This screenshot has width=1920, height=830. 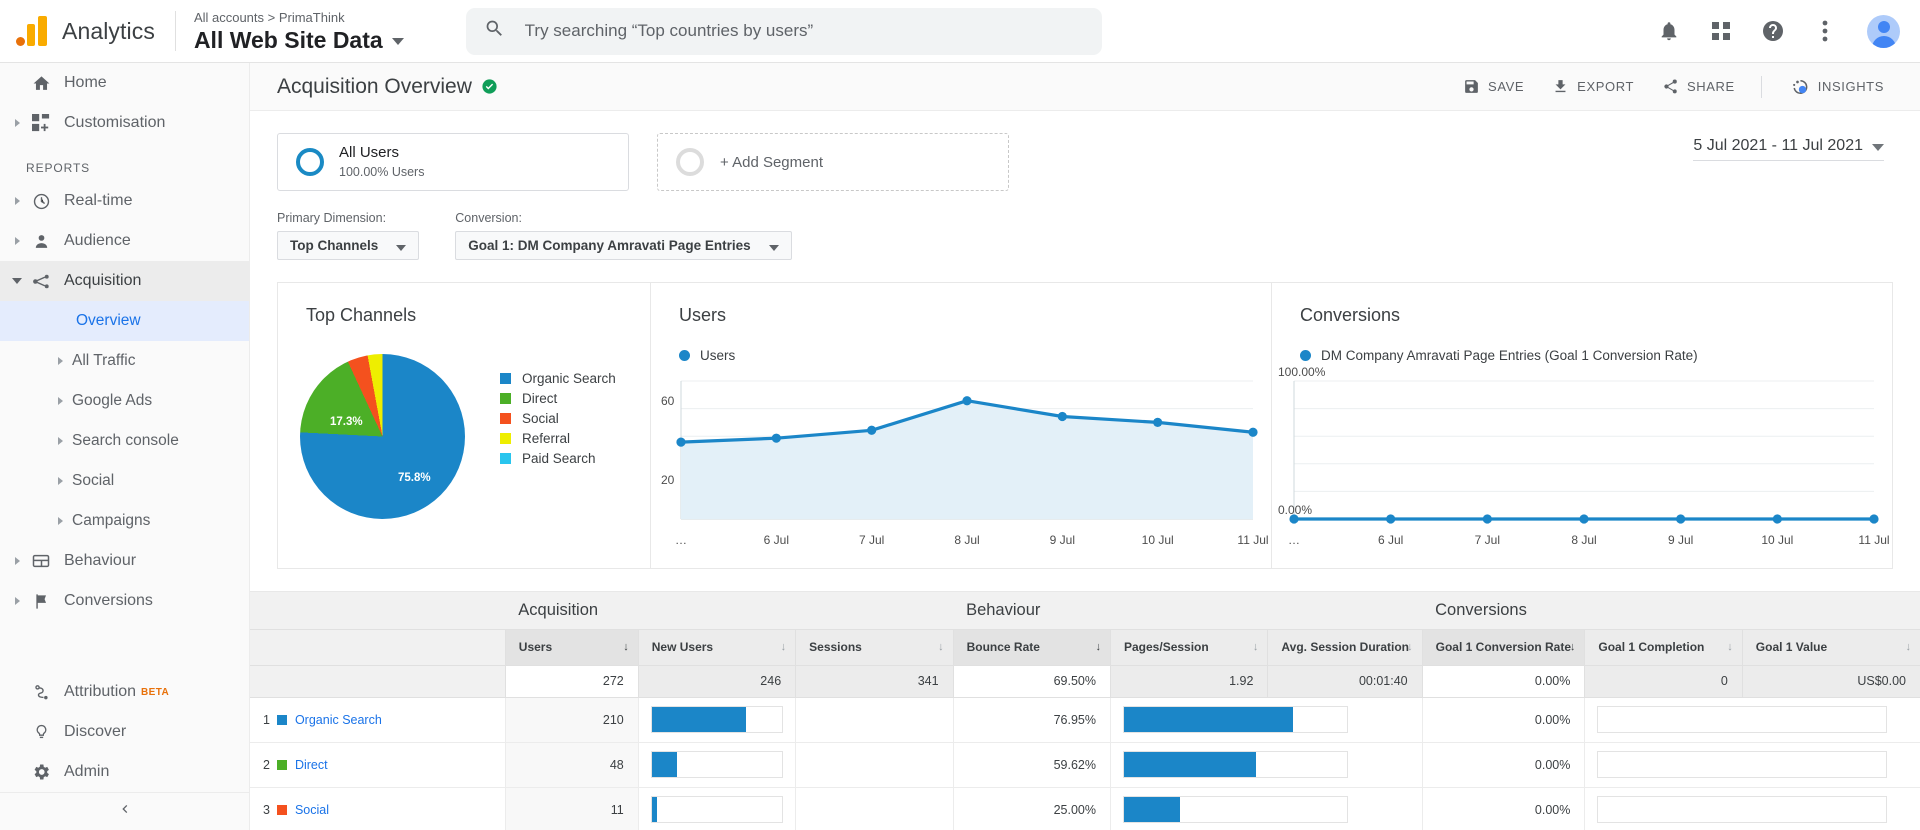 What do you see at coordinates (1031, 808) in the screenshot?
I see `row-bounce-rate: 25.00%` at bounding box center [1031, 808].